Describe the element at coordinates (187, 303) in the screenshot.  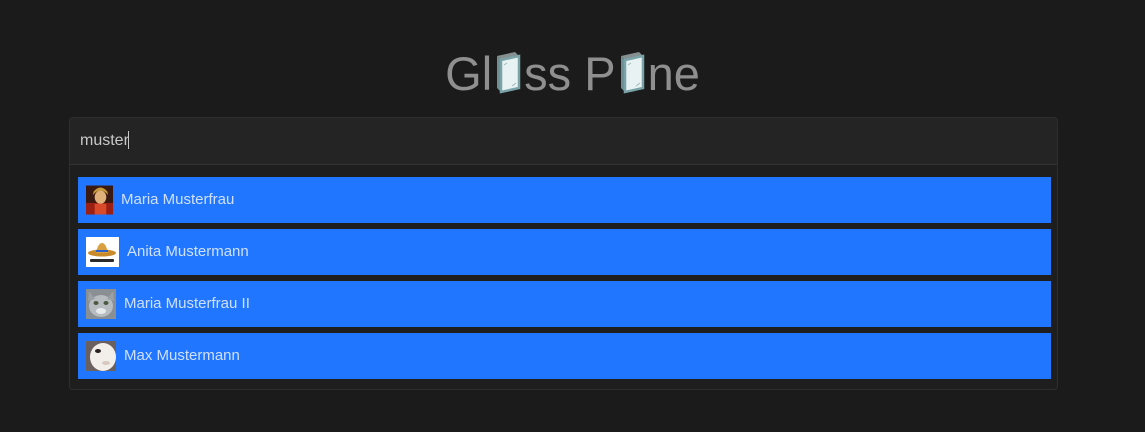
I see `result-name: Maria Musterfrau II` at that location.